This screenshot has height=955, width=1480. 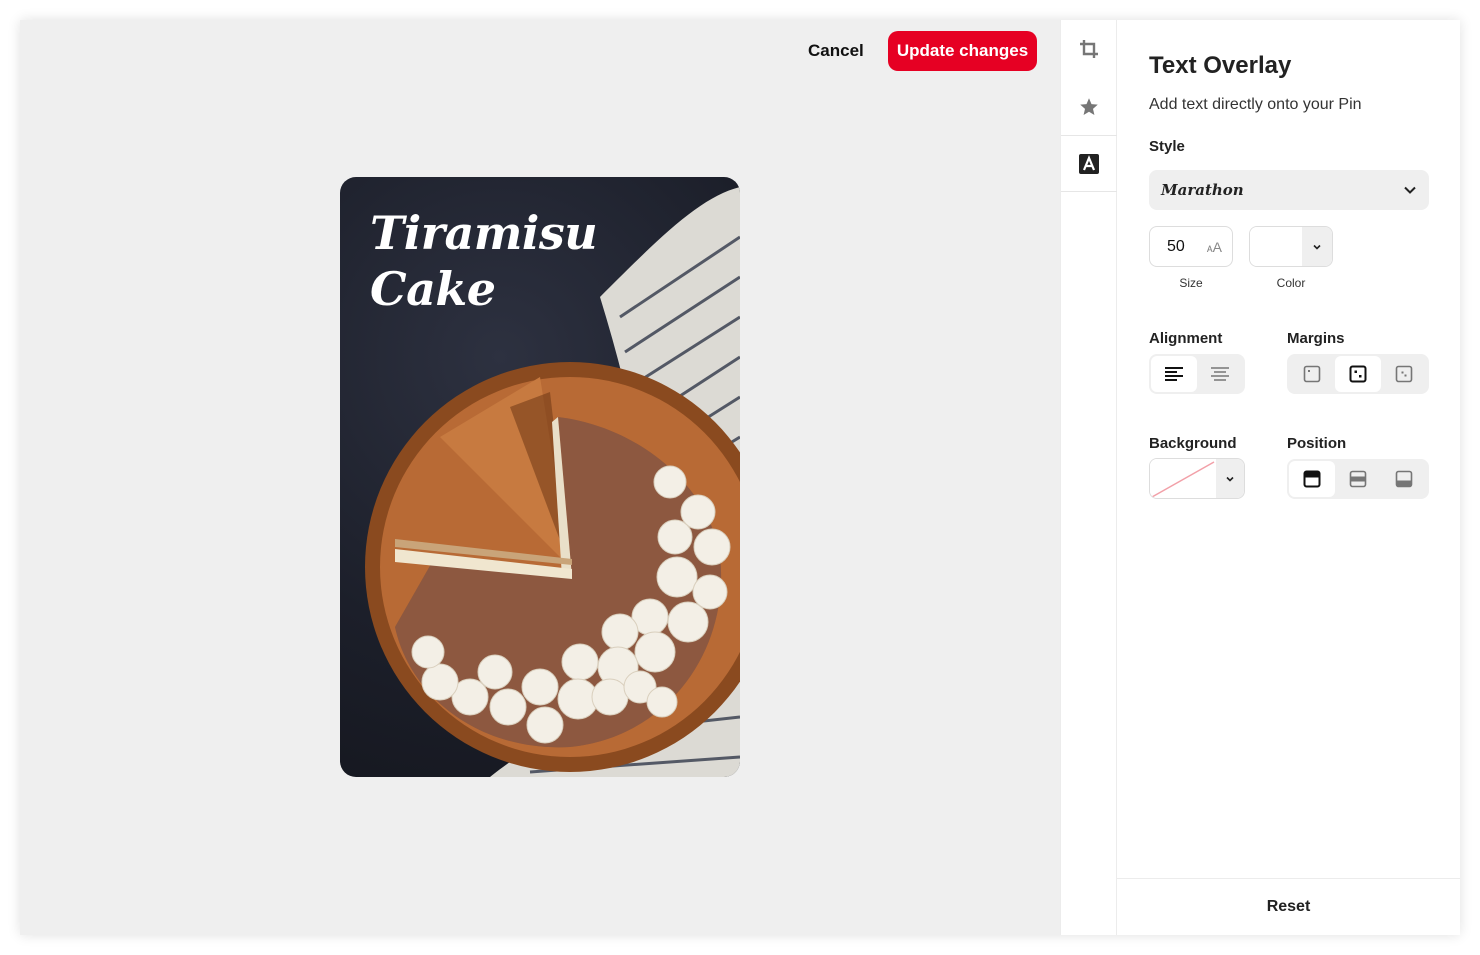 I want to click on star-icon, so click(x=1089, y=106).